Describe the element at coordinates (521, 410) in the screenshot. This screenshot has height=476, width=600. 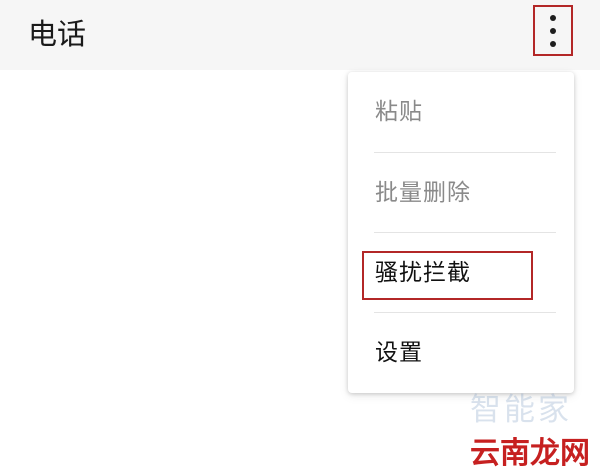
I see `watermark-logo-text: 智能家` at that location.